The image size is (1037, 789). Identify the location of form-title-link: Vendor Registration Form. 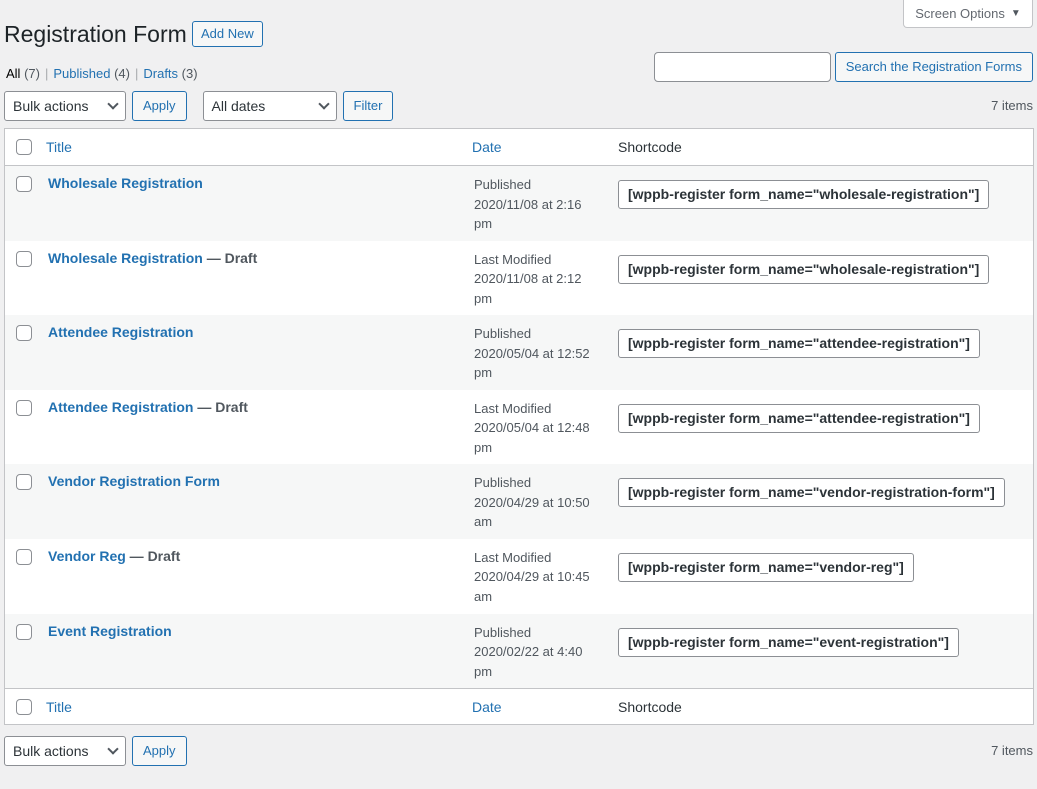
(134, 481).